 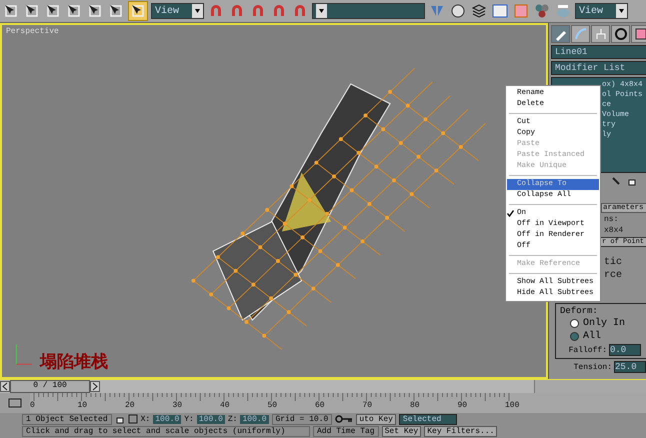 What do you see at coordinates (598, 52) in the screenshot?
I see `object-name-field: Line01` at bounding box center [598, 52].